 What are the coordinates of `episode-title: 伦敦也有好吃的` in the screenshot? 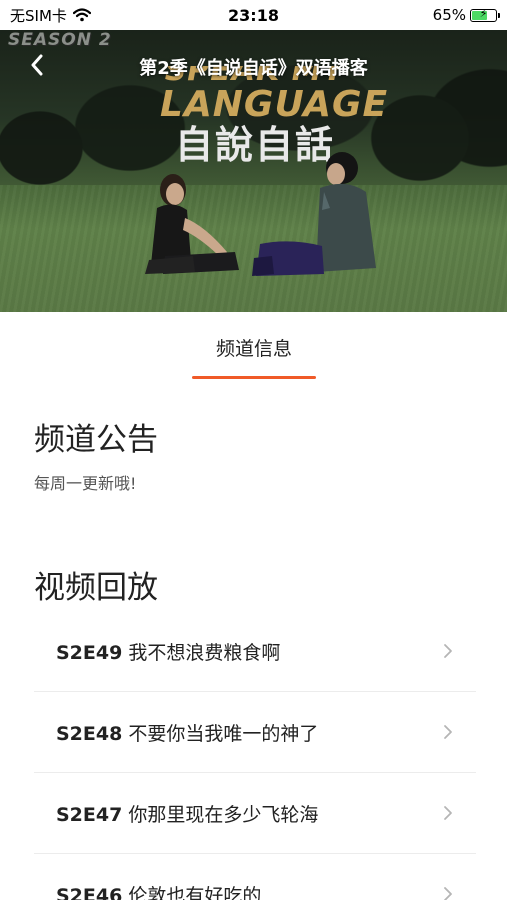 It's located at (195, 892).